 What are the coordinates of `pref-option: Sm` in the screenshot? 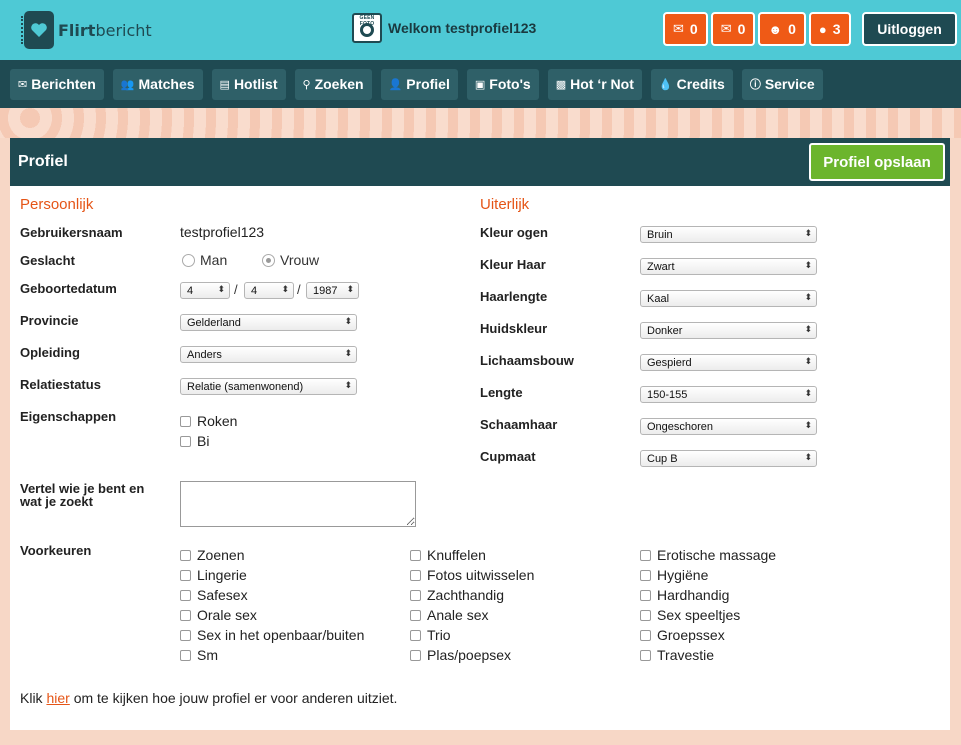 It's located at (199, 655).